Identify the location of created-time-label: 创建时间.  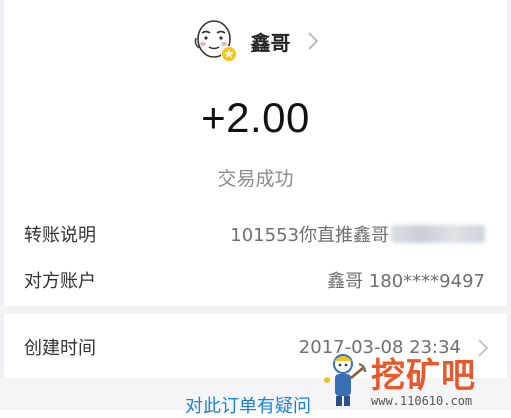
(60, 348).